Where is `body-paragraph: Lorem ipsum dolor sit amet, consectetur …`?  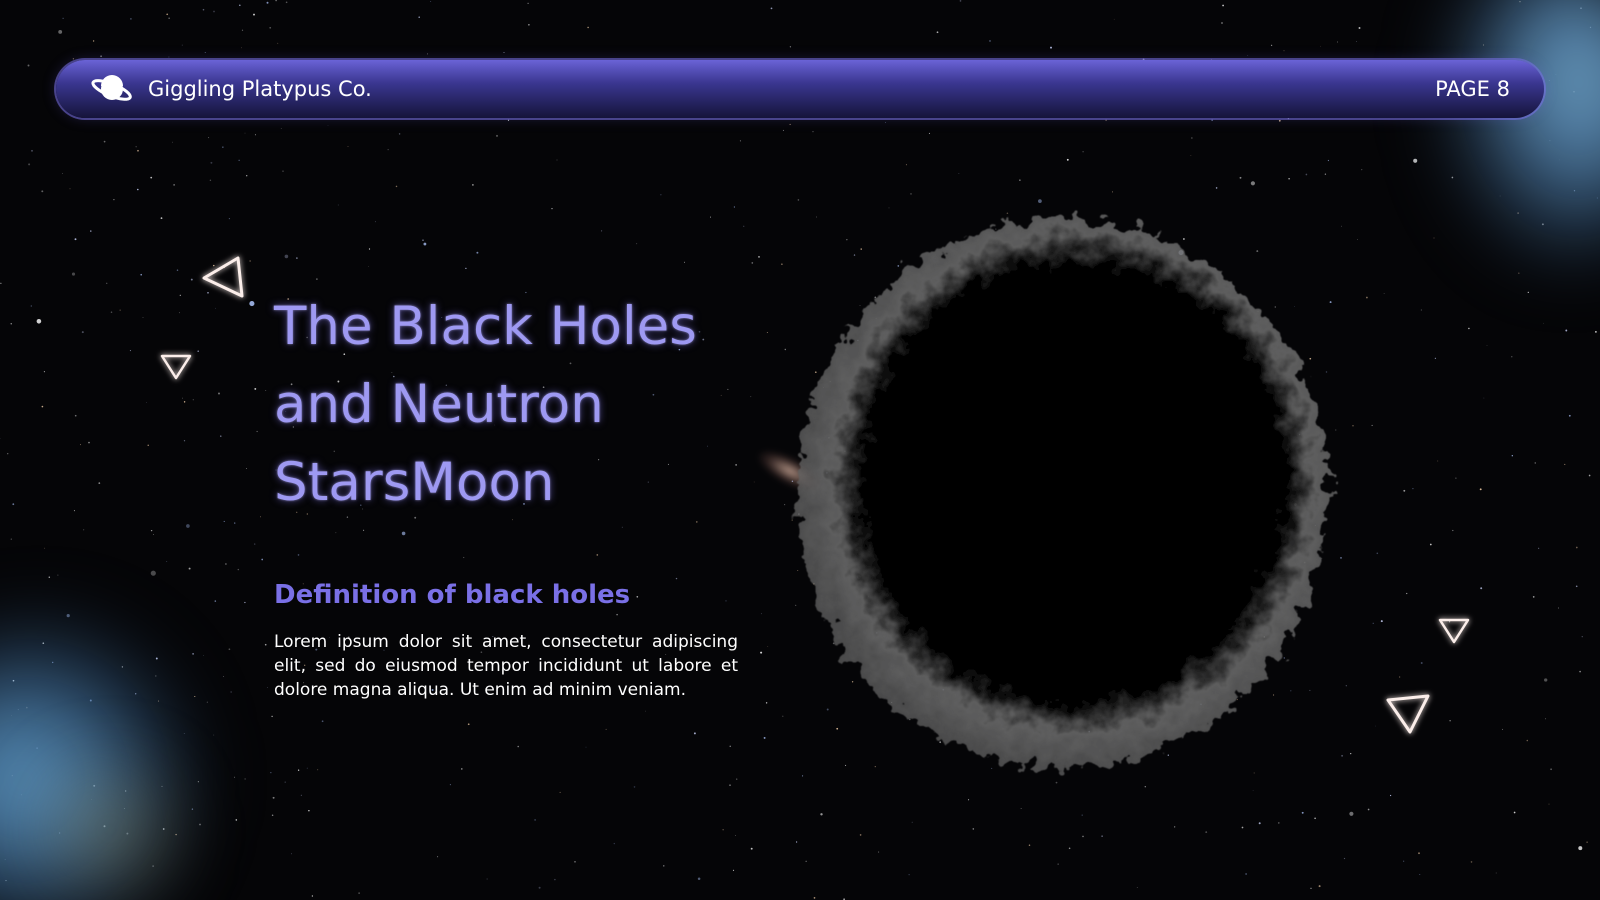 body-paragraph: Lorem ipsum dolor sit amet, consectetur … is located at coordinates (506, 666).